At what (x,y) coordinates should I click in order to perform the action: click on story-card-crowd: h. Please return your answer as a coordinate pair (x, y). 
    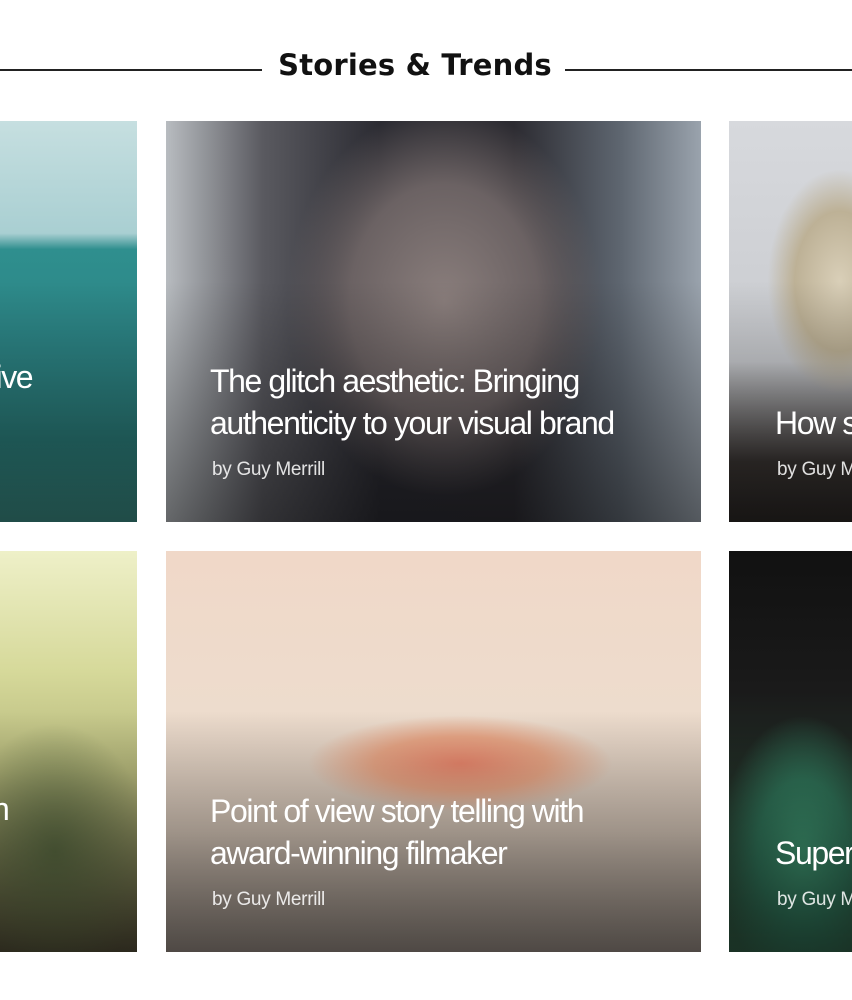
    Looking at the image, I should click on (68, 751).